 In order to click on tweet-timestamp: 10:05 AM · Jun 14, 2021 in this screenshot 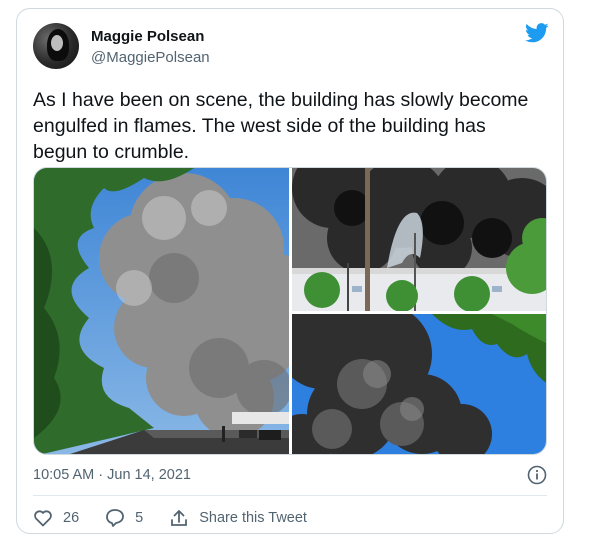, I will do `click(112, 475)`.